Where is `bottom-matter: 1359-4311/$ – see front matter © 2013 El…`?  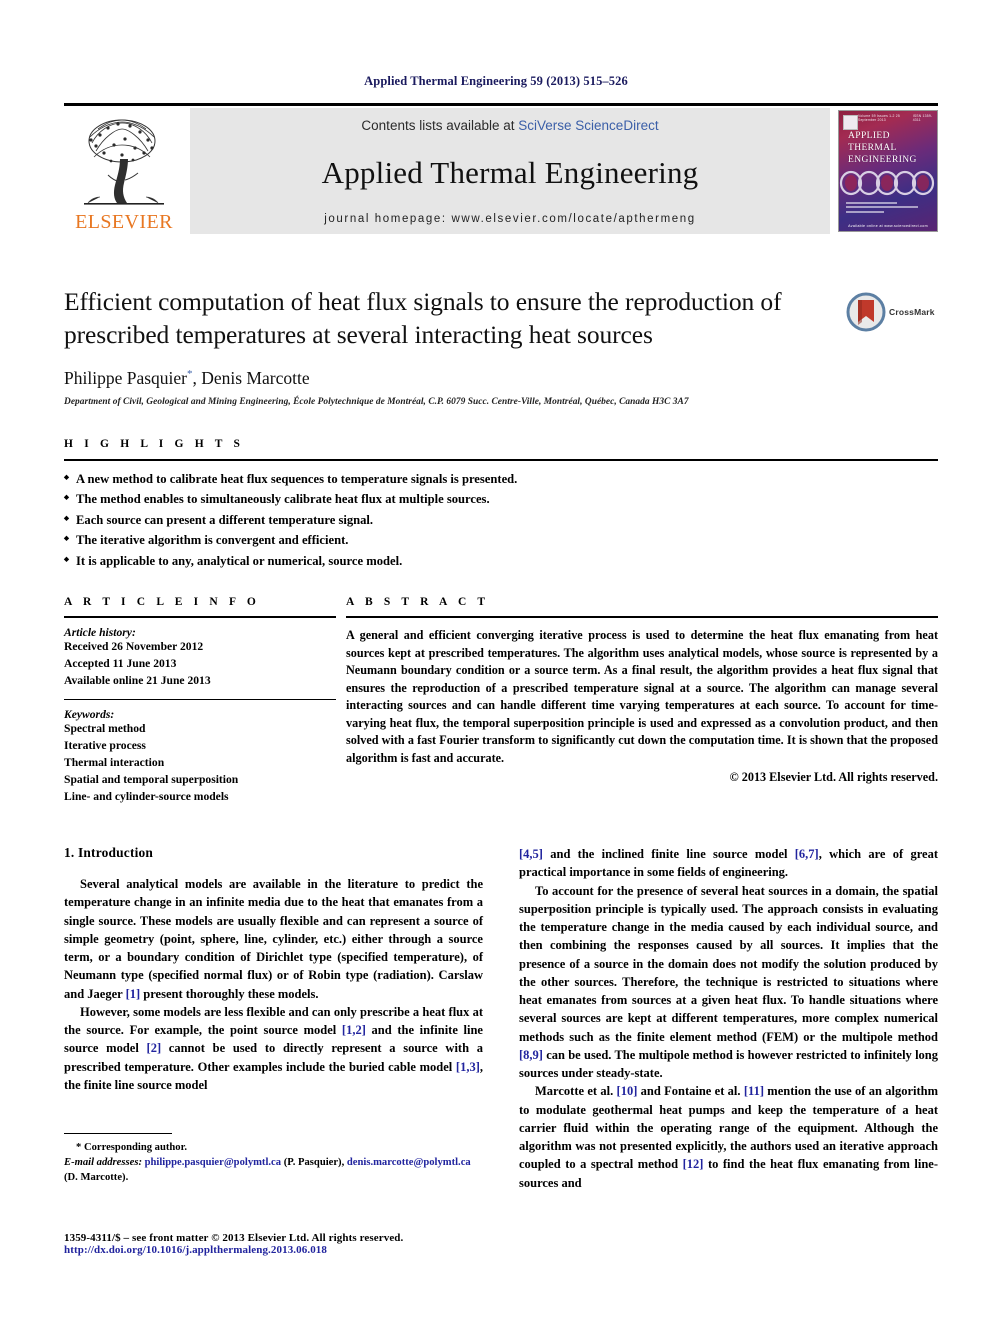
bottom-matter: 1359-4311/$ – see front matter © 2013 El… is located at coordinates (314, 1244).